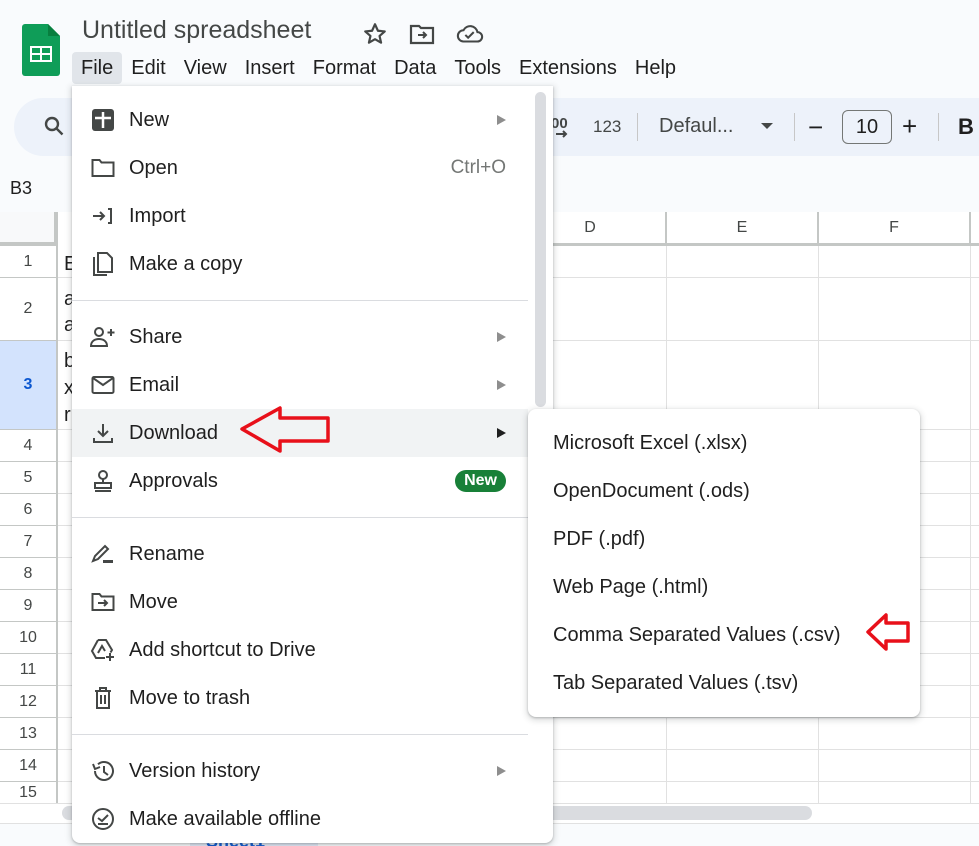 The image size is (979, 846). I want to click on increase-decimal-icon: 00, so click(562, 129).